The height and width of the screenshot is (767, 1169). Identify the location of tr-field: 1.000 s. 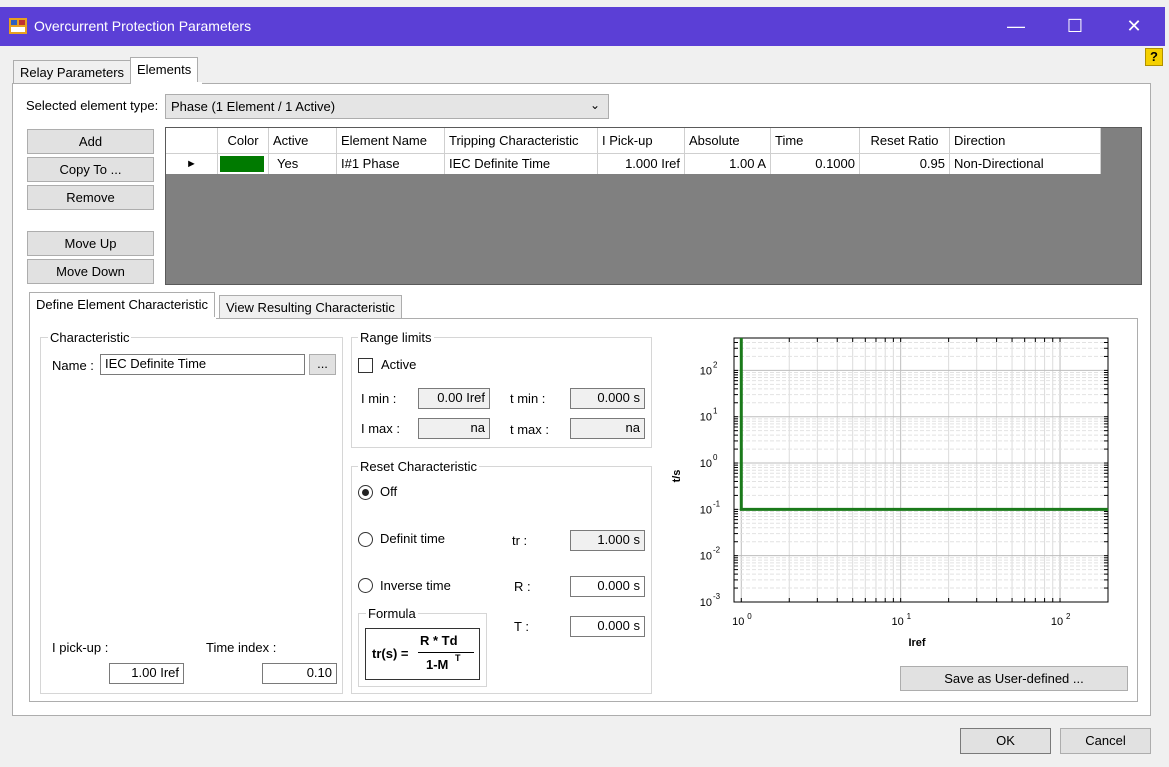
(607, 540).